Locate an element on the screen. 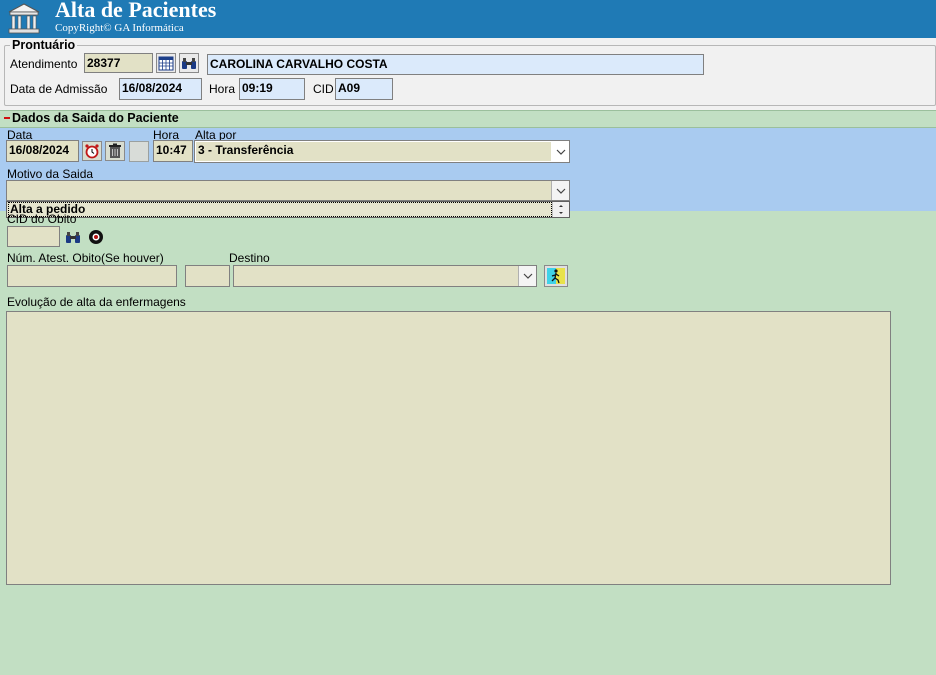  patient-name-field: CAROLINA CARVALHO COSTA is located at coordinates (455, 64).